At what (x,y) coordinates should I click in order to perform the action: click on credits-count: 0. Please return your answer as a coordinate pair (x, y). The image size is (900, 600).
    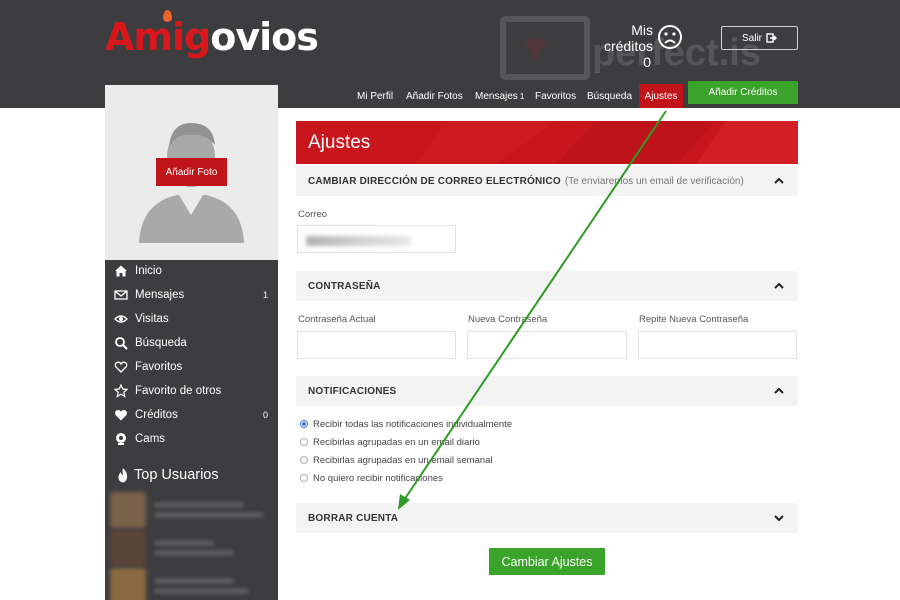
    Looking at the image, I should click on (265, 415).